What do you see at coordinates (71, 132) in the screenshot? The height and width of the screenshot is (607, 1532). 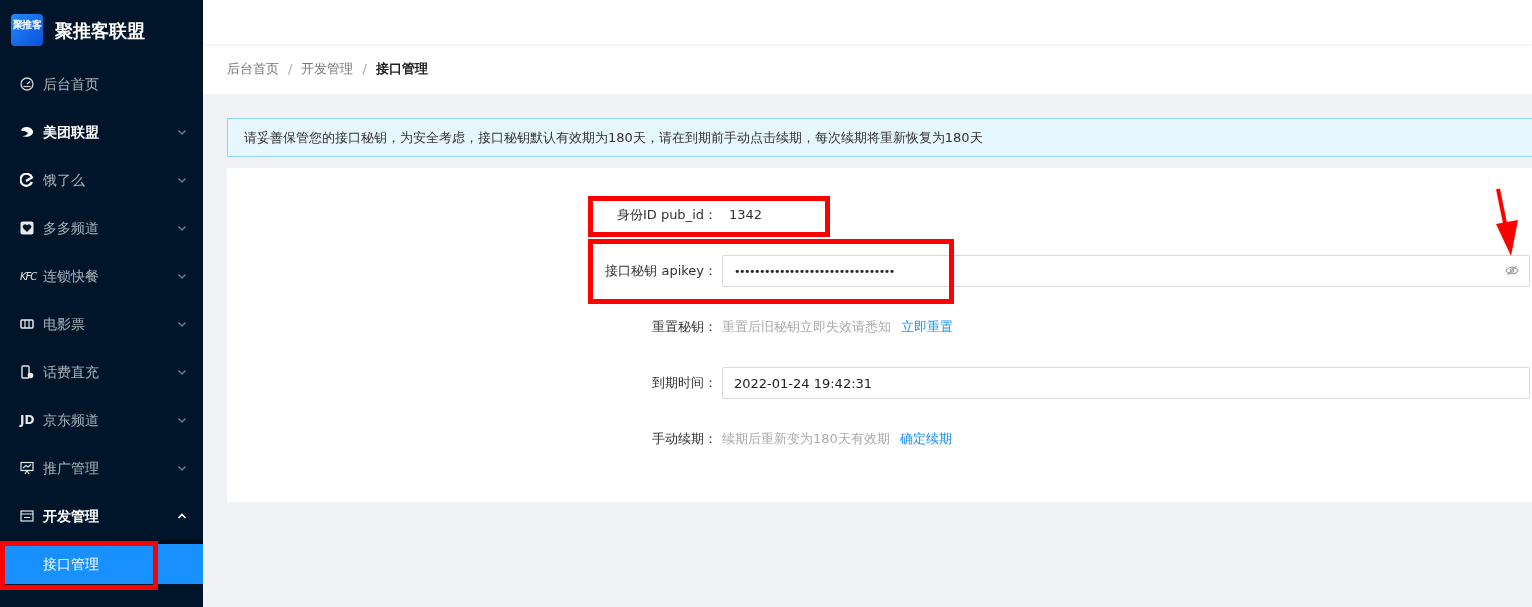 I see `menu-label: 美团联盟` at bounding box center [71, 132].